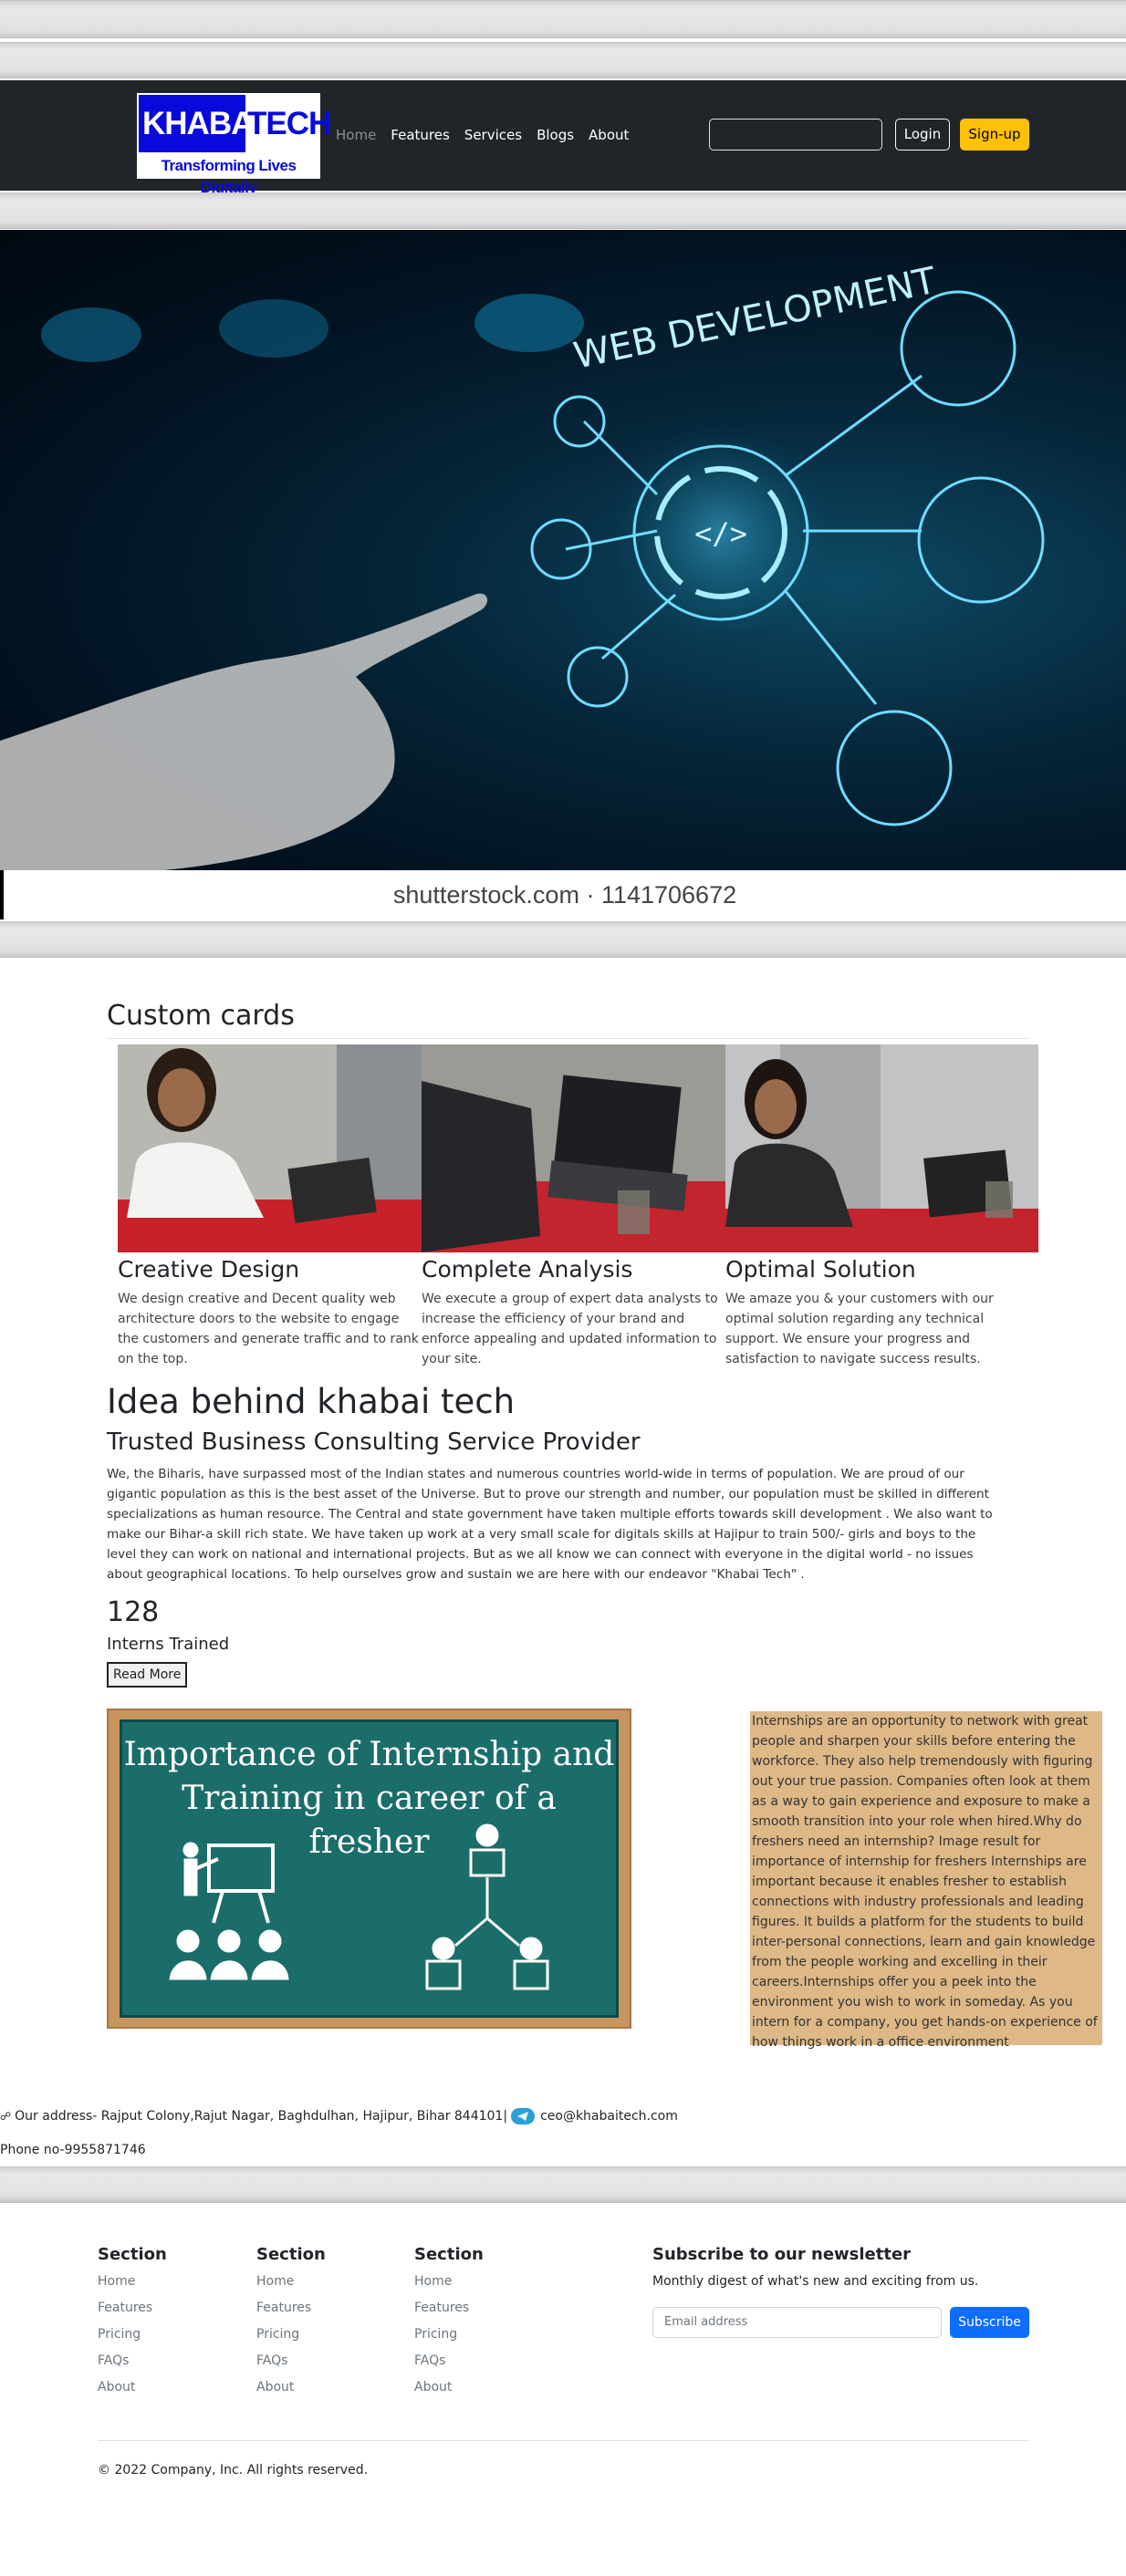  What do you see at coordinates (820, 1269) in the screenshot?
I see `card-title: Optimal Solution` at bounding box center [820, 1269].